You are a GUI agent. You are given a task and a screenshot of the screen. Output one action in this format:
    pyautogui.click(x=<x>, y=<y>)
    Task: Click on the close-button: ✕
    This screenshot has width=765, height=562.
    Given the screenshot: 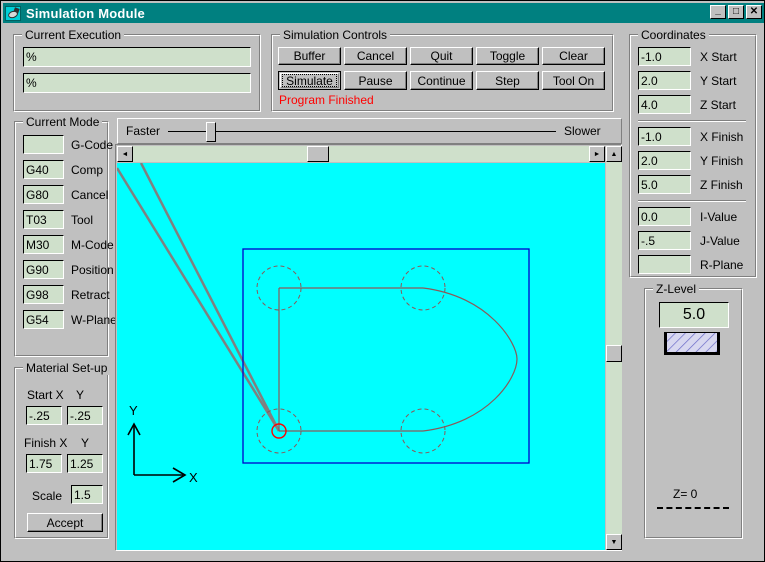 What is the action you would take?
    pyautogui.click(x=754, y=12)
    